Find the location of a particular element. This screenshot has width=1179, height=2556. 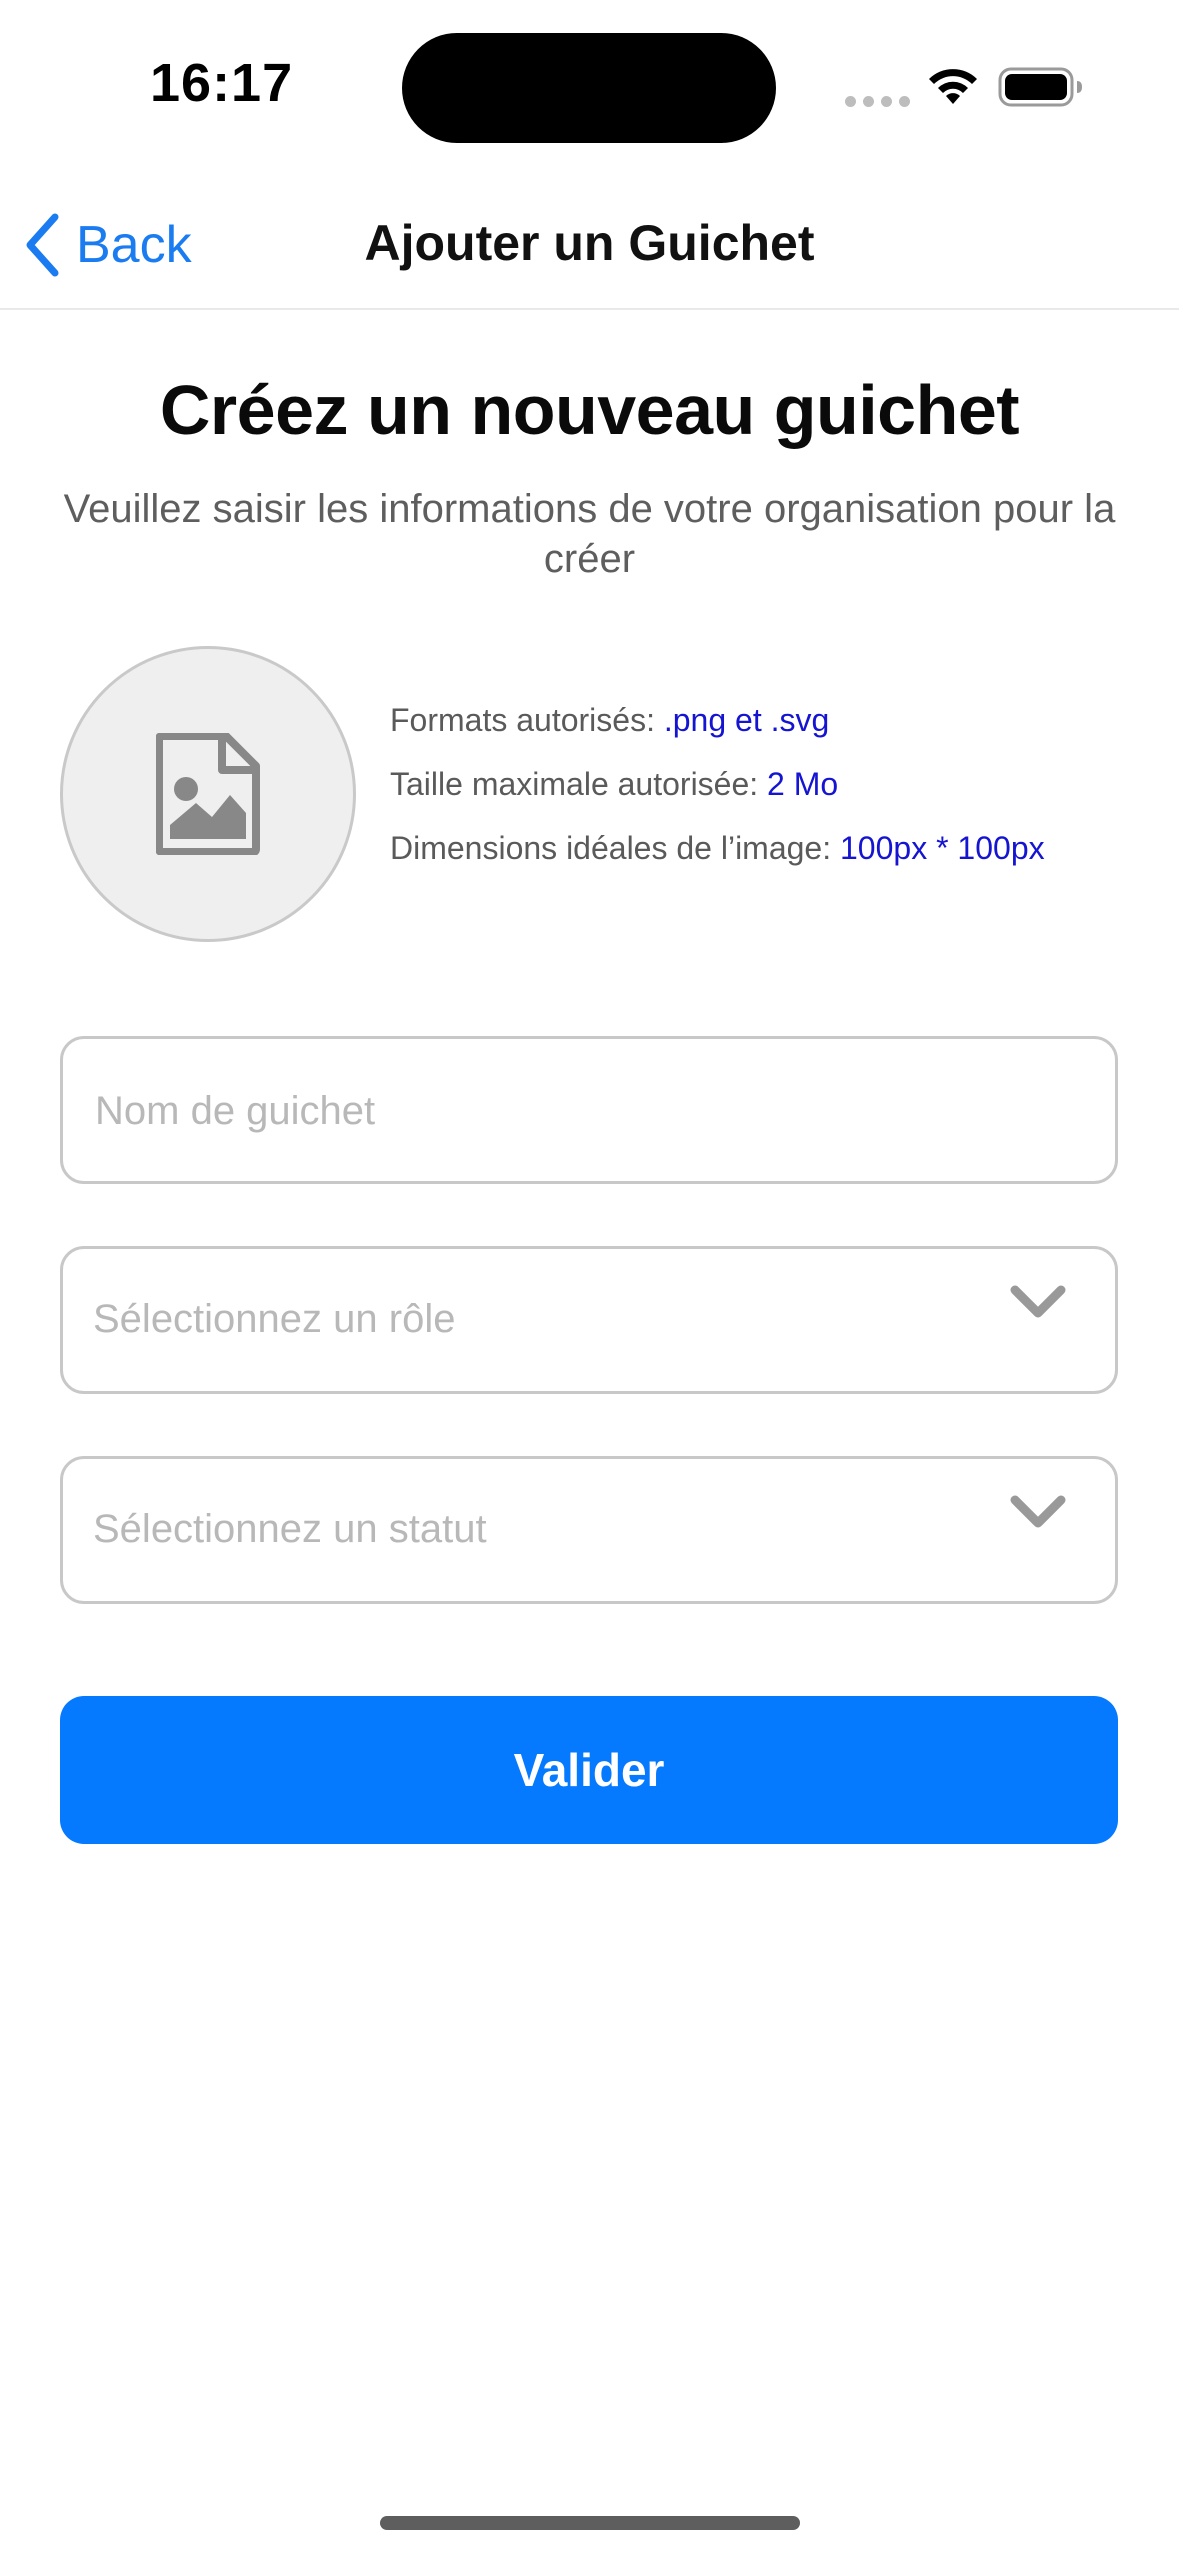

max-size-row: Taille maximale autorisée: 2 Mo is located at coordinates (717, 796).